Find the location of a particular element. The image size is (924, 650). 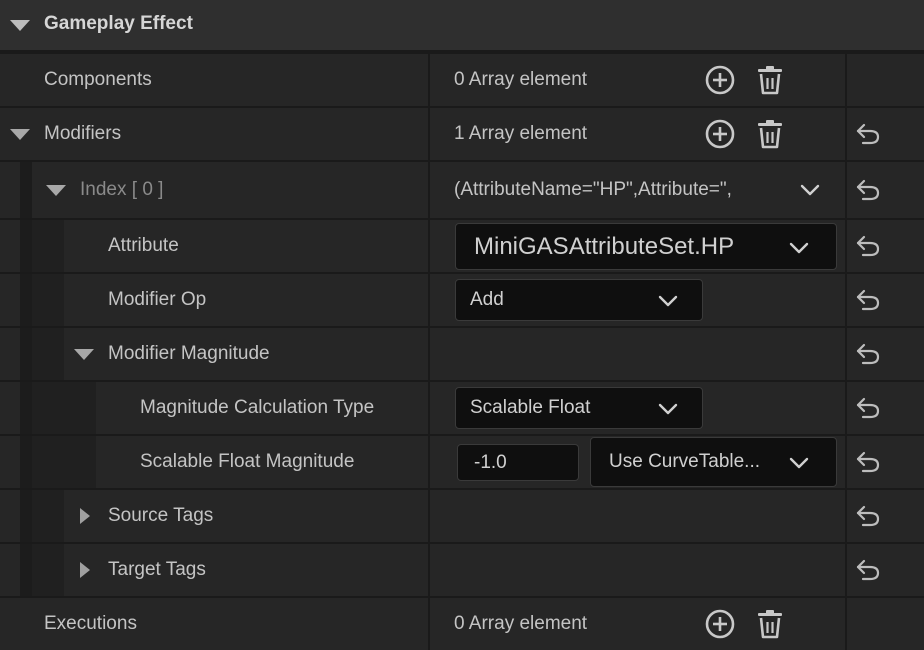

scalable-float-value-input: -1.0 is located at coordinates (518, 462).